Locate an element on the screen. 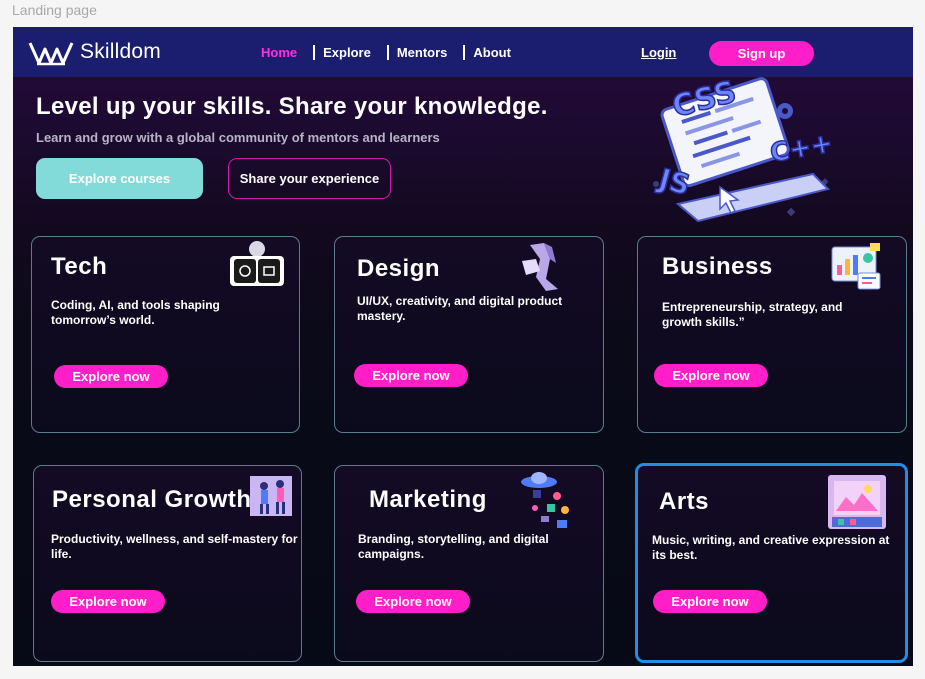 Image resolution: width=925 pixels, height=679 pixels. brand-logo: Skilldom is located at coordinates (94, 52).